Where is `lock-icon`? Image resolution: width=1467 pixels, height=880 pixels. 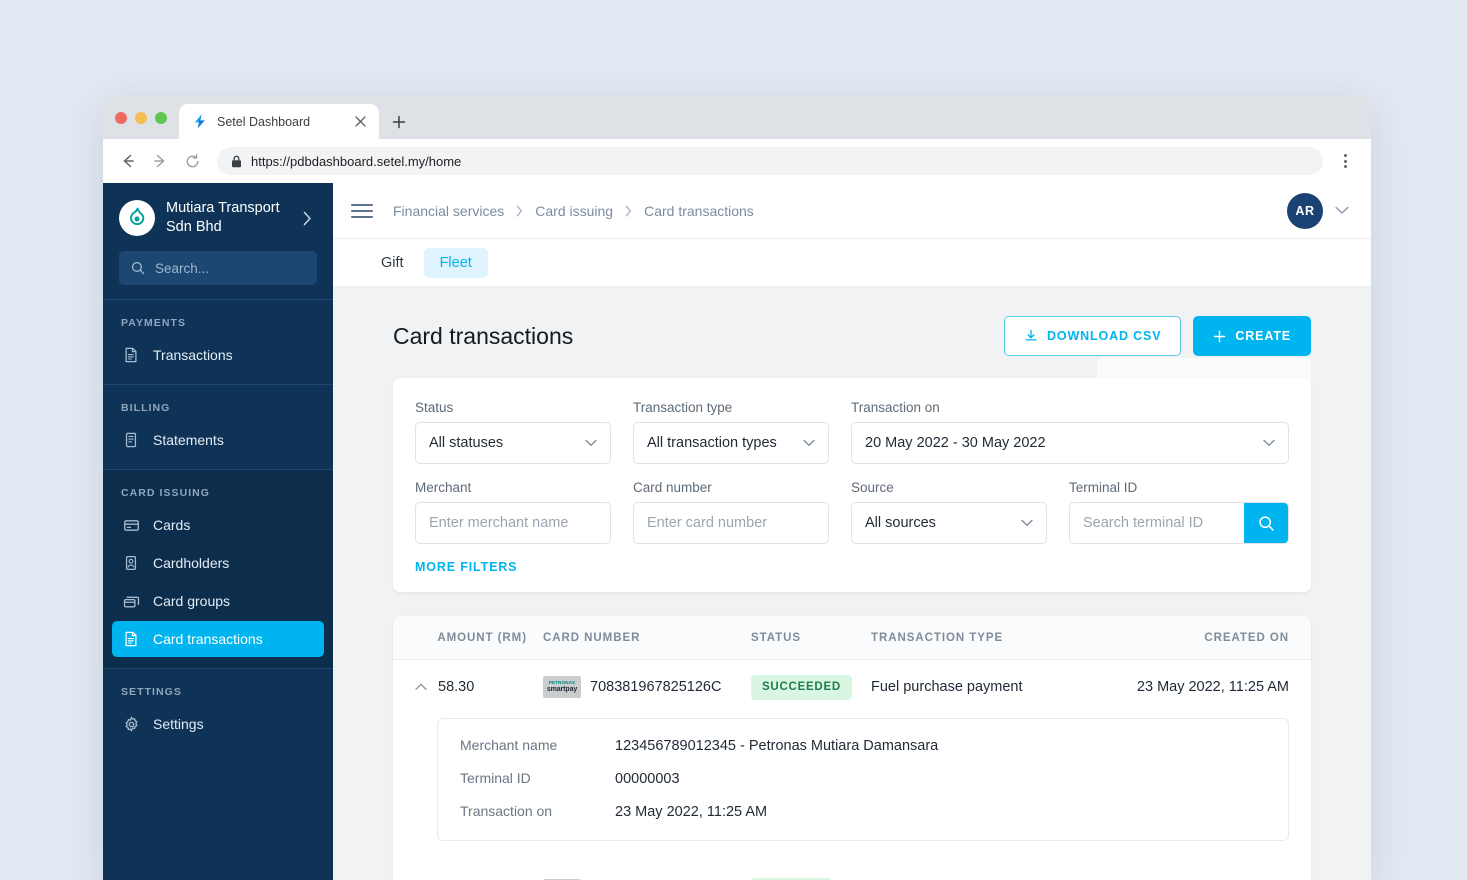 lock-icon is located at coordinates (236, 161).